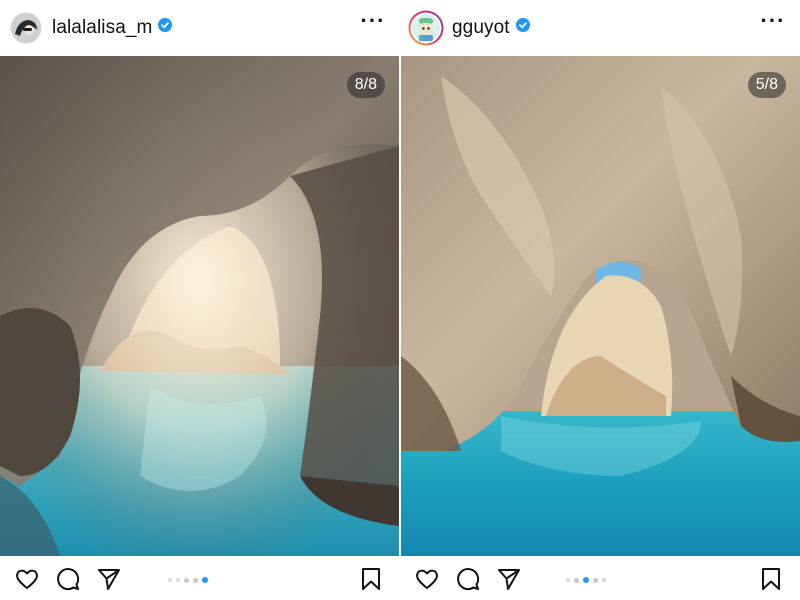 The height and width of the screenshot is (600, 800). What do you see at coordinates (365, 85) in the screenshot?
I see `image-counter: 8/8` at bounding box center [365, 85].